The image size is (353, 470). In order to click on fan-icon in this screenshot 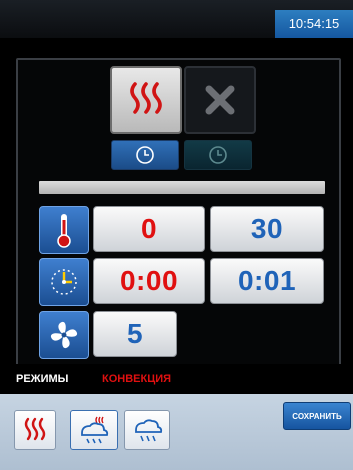, I will do `click(64, 335)`.